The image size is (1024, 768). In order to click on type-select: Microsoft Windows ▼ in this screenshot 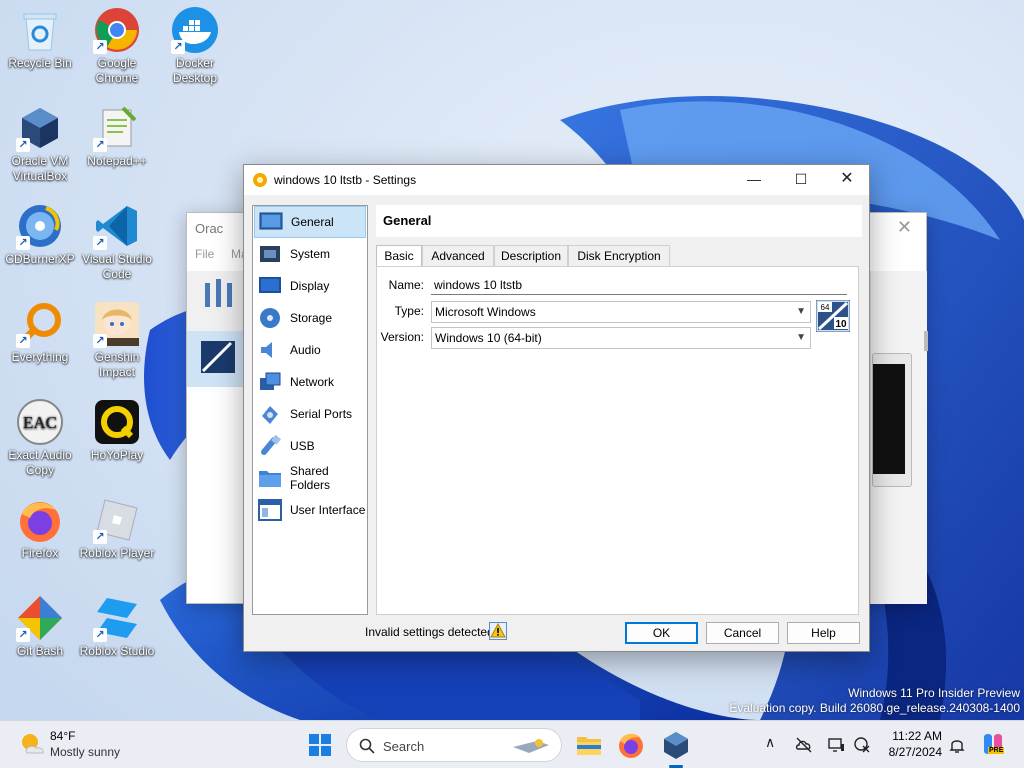, I will do `click(621, 312)`.